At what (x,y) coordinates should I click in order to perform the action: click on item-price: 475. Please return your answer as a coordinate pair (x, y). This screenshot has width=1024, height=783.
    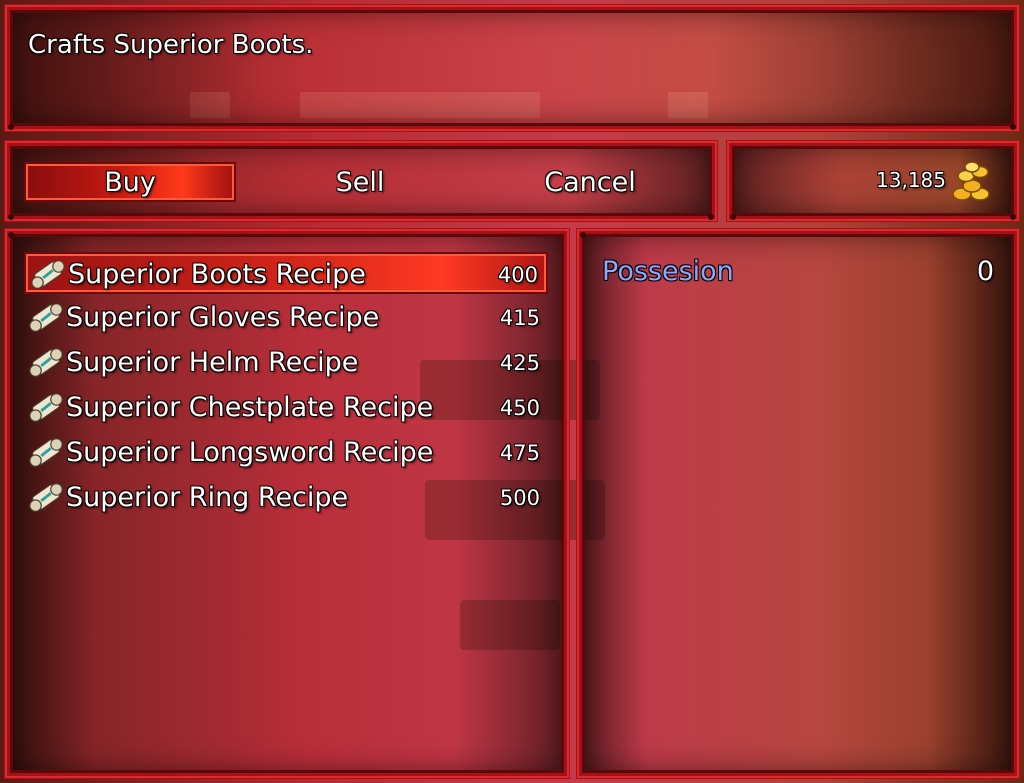
    Looking at the image, I should click on (519, 453).